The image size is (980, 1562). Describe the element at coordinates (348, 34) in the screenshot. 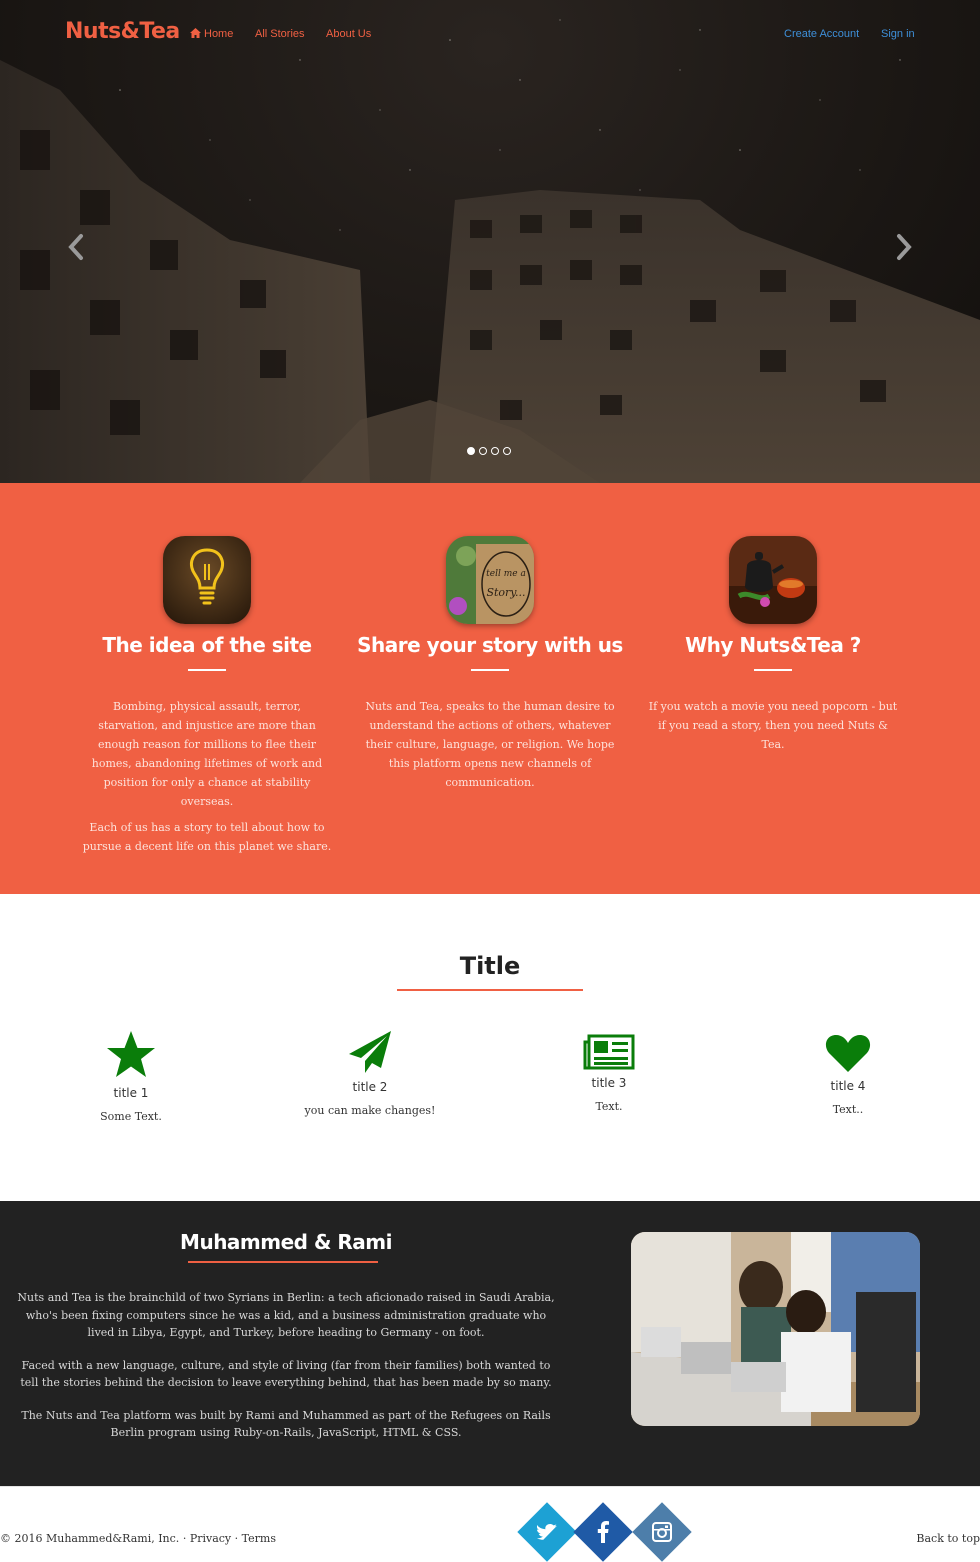

I see `nav-about-us-link: About Us` at that location.